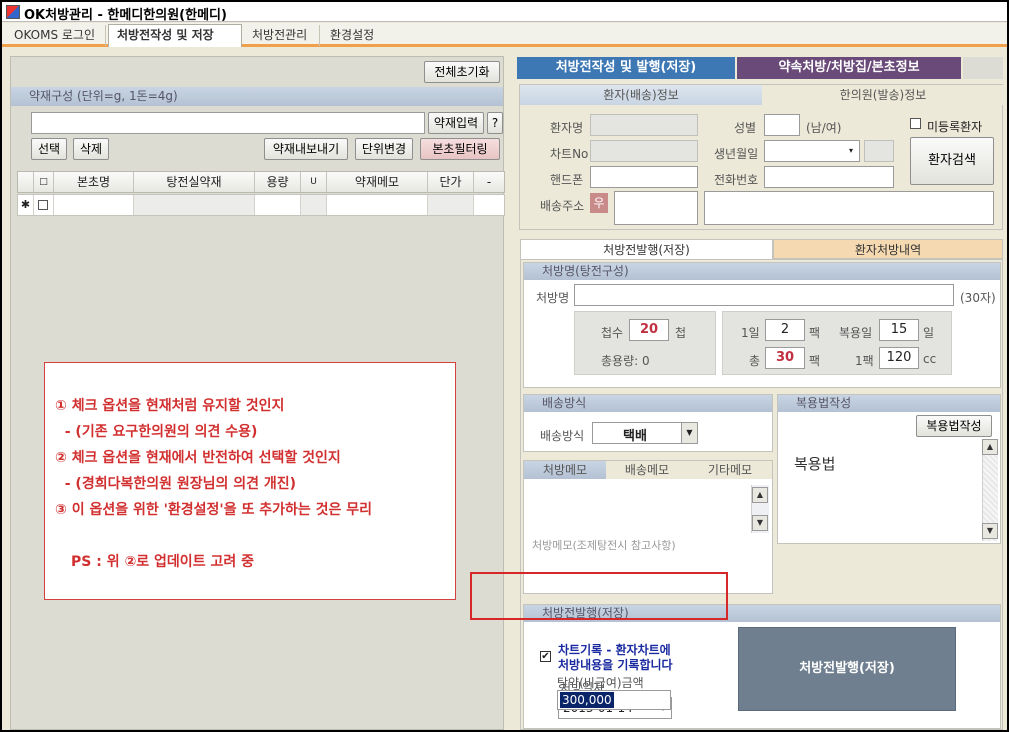  I want to click on birth-date-picker: ▾, so click(812, 151).